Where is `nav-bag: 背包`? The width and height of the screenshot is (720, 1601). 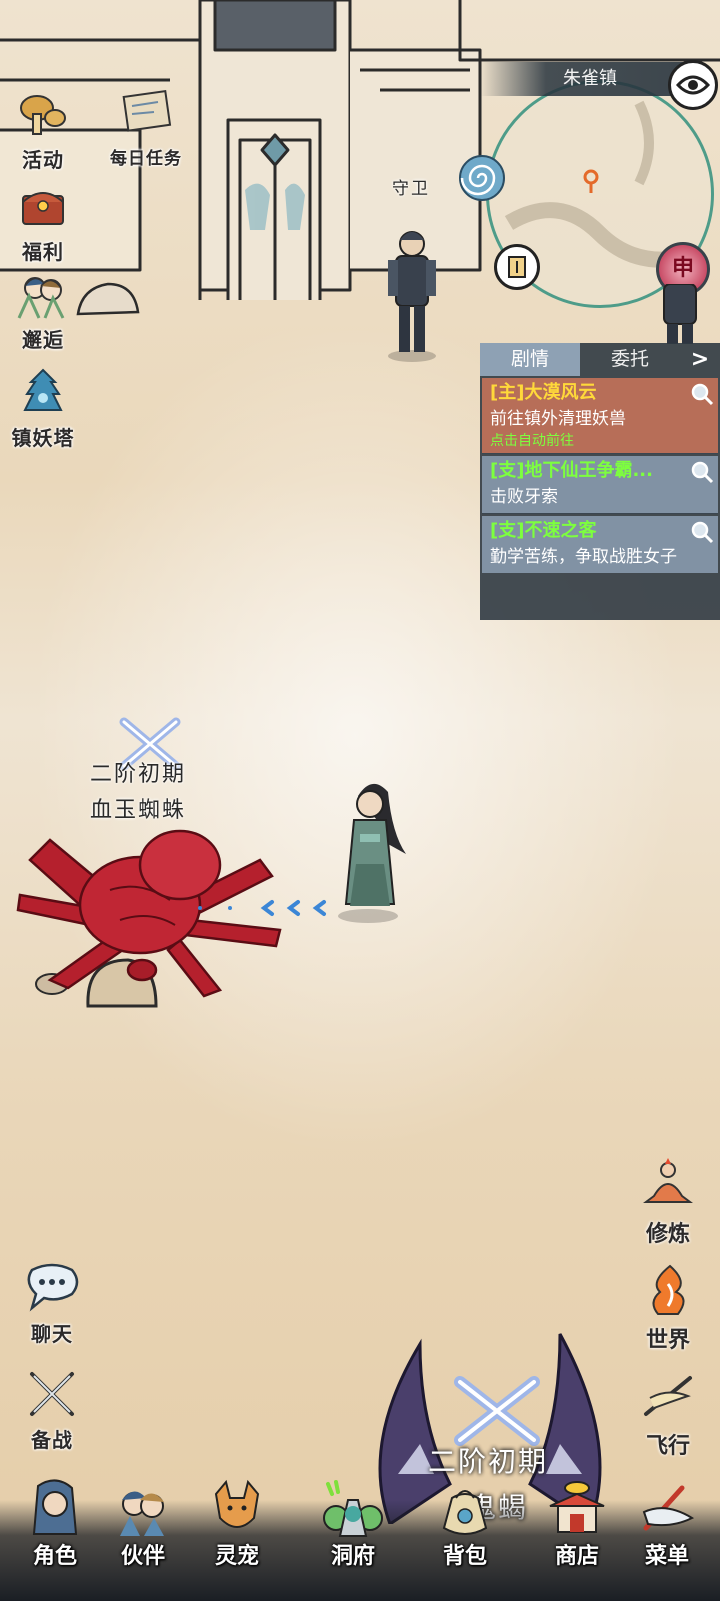 nav-bag: 背包 is located at coordinates (465, 1524).